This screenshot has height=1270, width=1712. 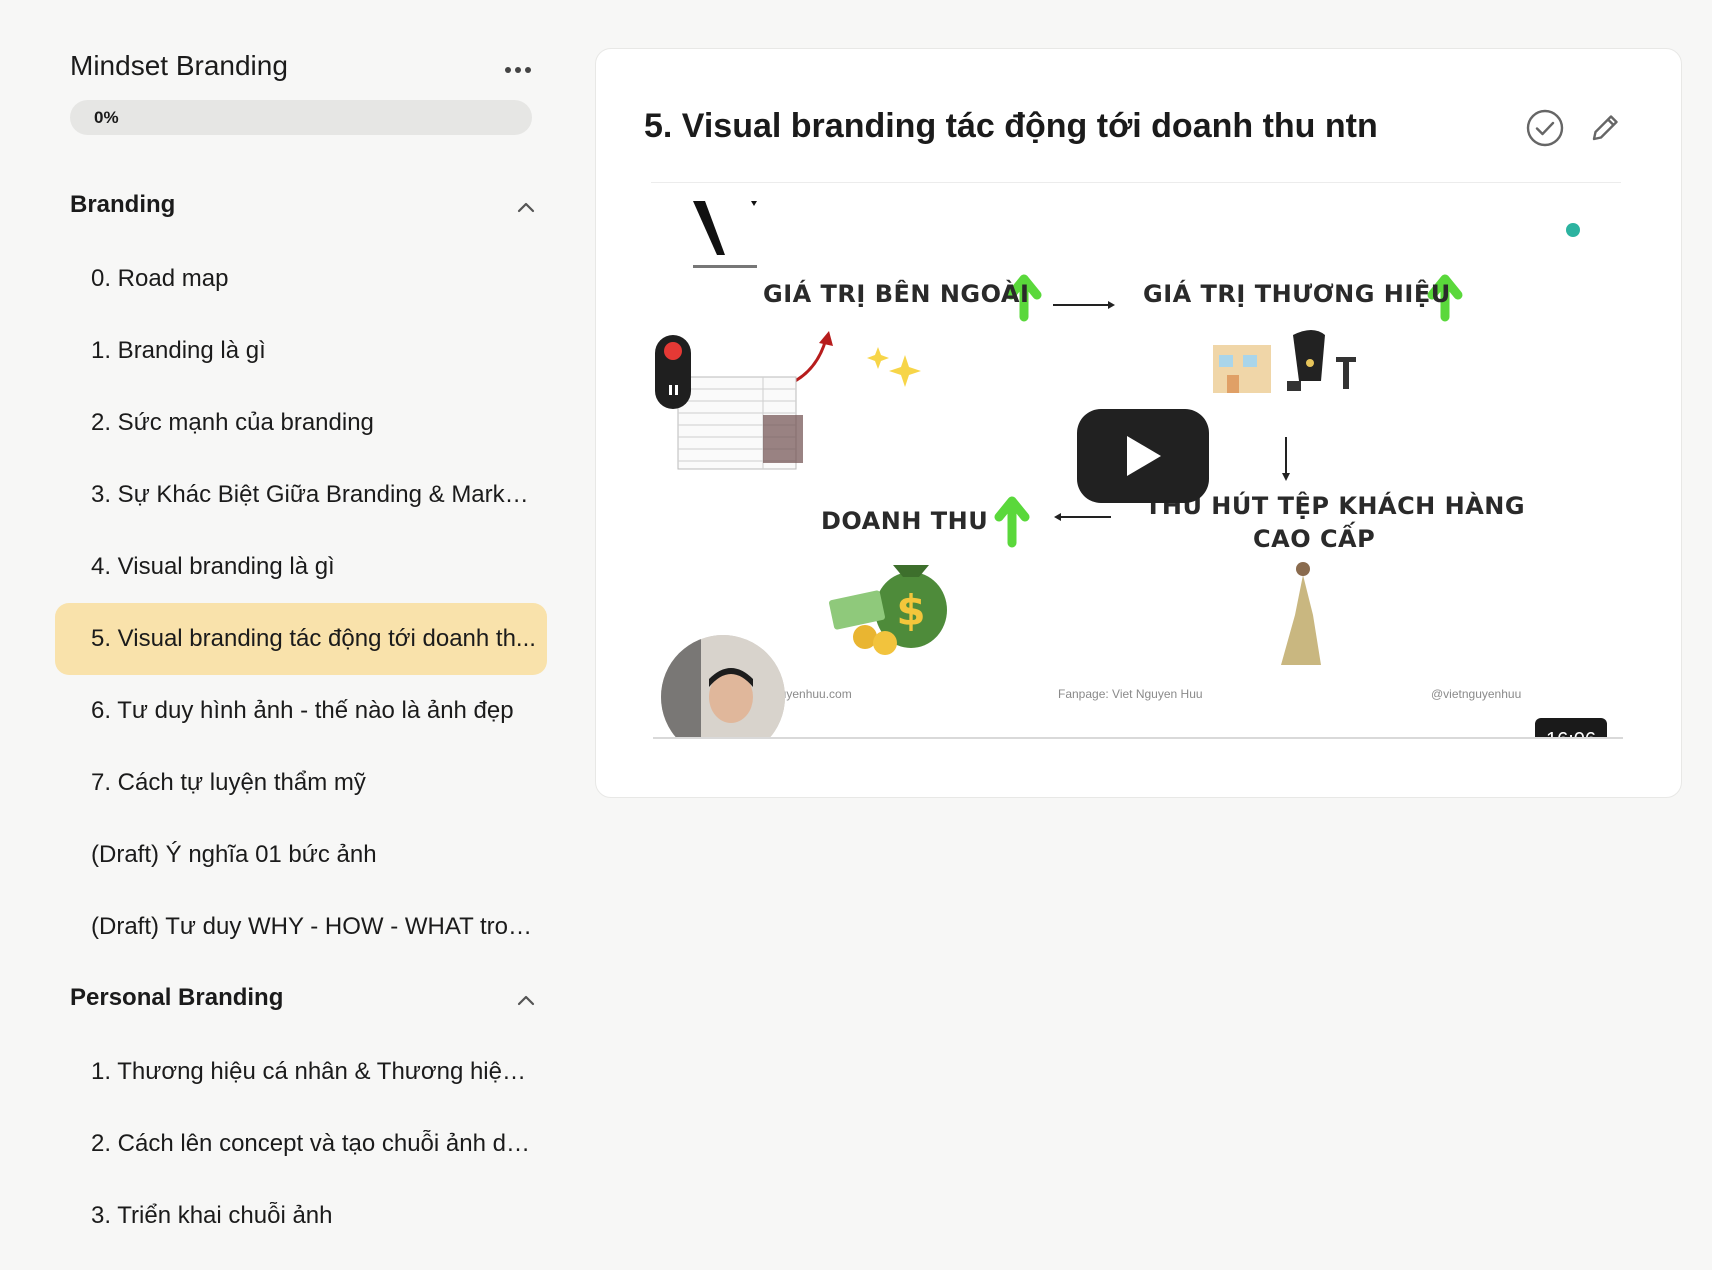 What do you see at coordinates (1136, 182) in the screenshot?
I see `title-divider` at bounding box center [1136, 182].